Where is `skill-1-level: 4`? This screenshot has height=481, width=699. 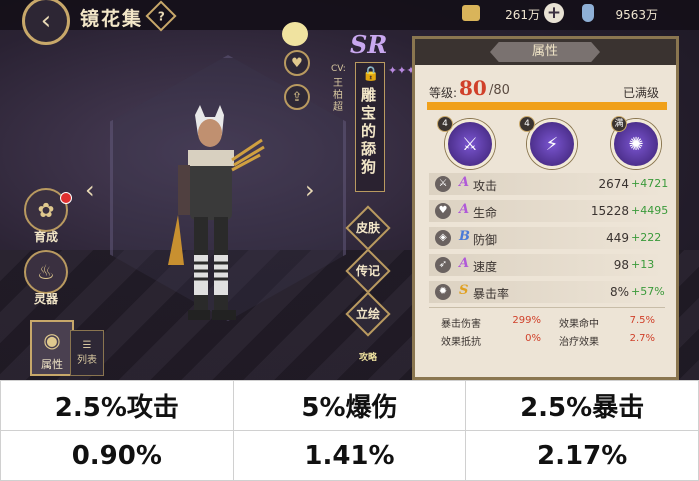 skill-1-level: 4 is located at coordinates (445, 124).